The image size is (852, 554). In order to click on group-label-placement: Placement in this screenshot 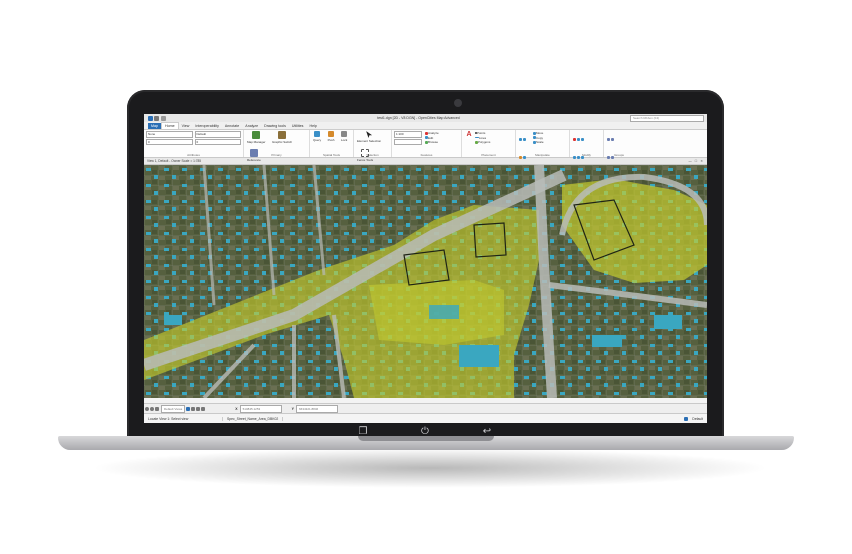, I will do `click(488, 154)`.